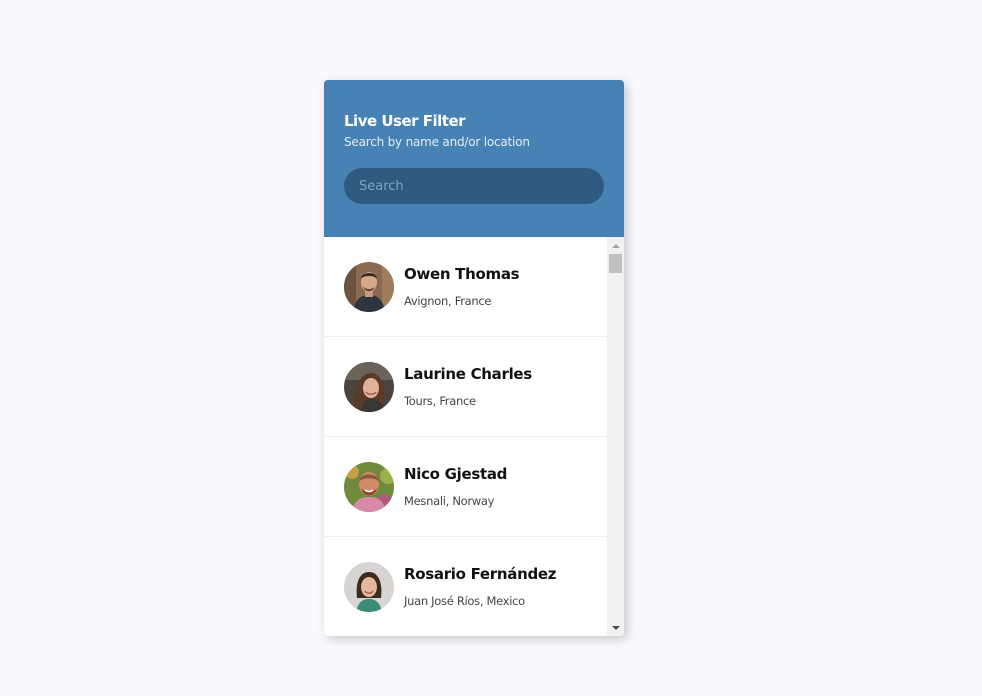  I want to click on card-title: Live User Filter, so click(405, 121).